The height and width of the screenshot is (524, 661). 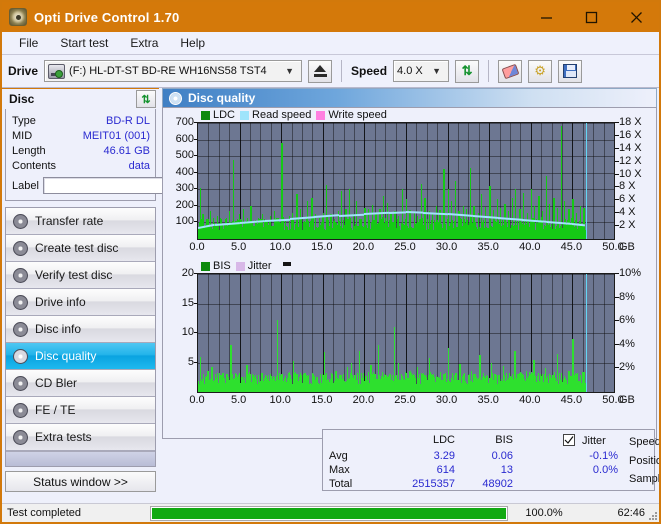 What do you see at coordinates (630, 122) in the screenshot?
I see `y2-tick: 18 X` at bounding box center [630, 122].